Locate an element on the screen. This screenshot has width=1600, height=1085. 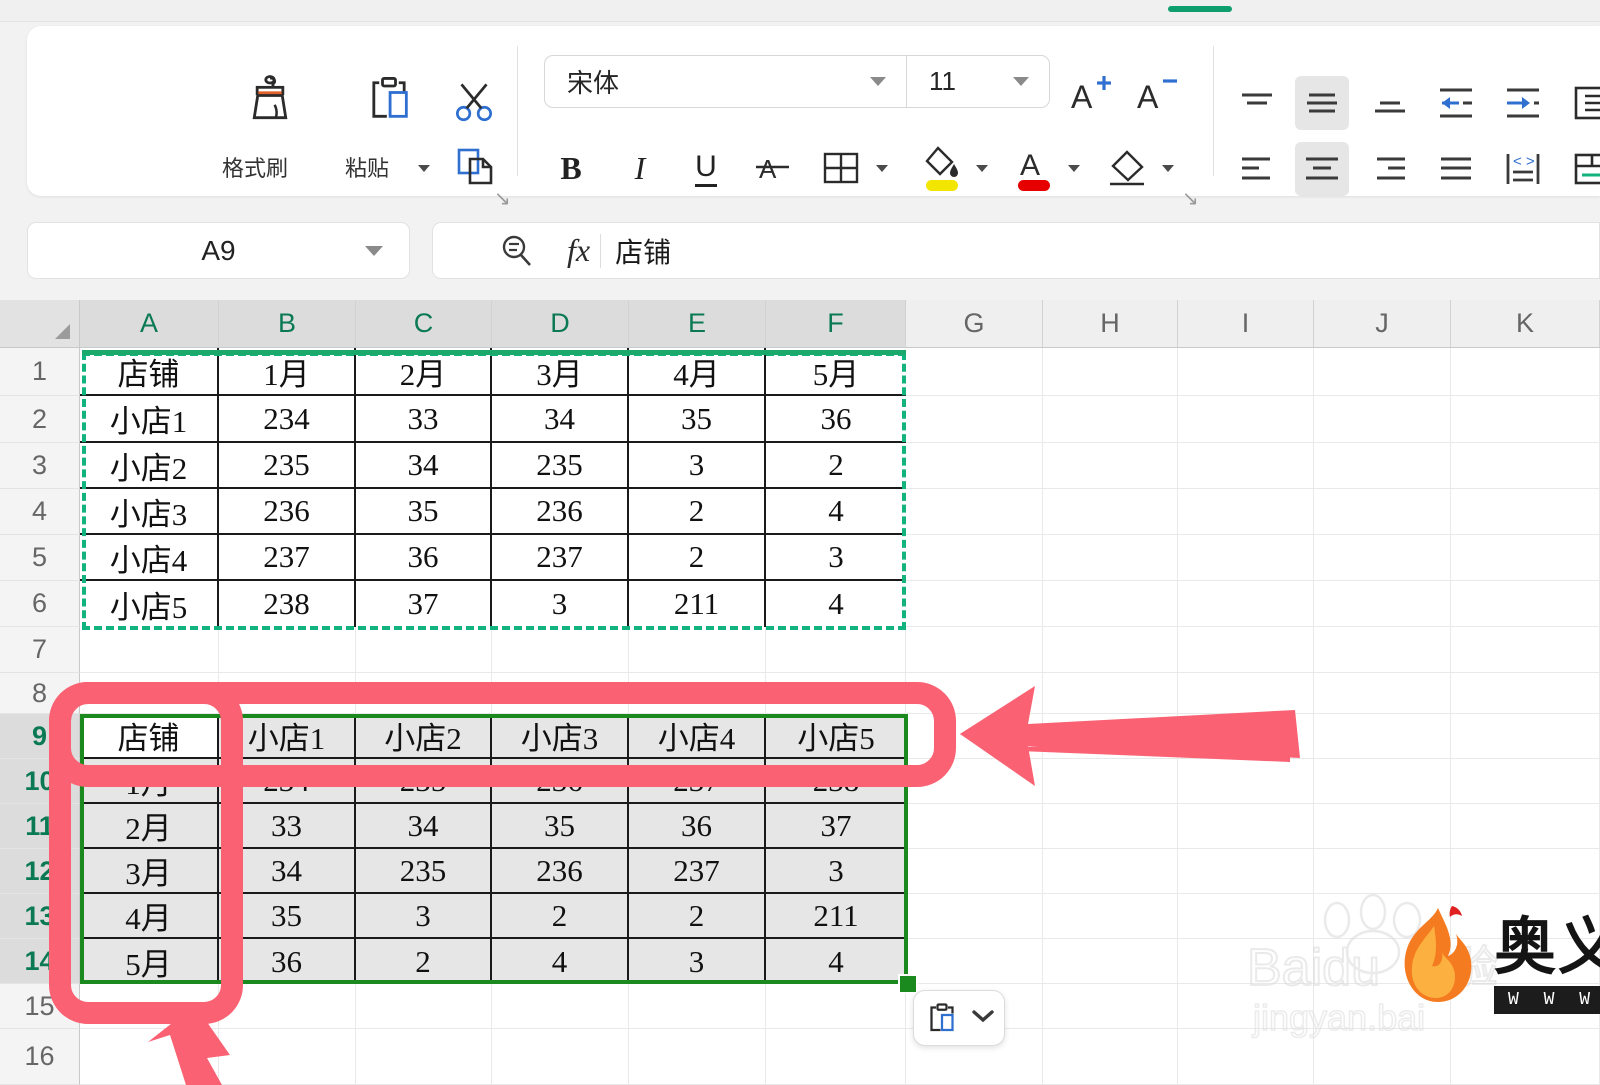
italic-button: I is located at coordinates (640, 168).